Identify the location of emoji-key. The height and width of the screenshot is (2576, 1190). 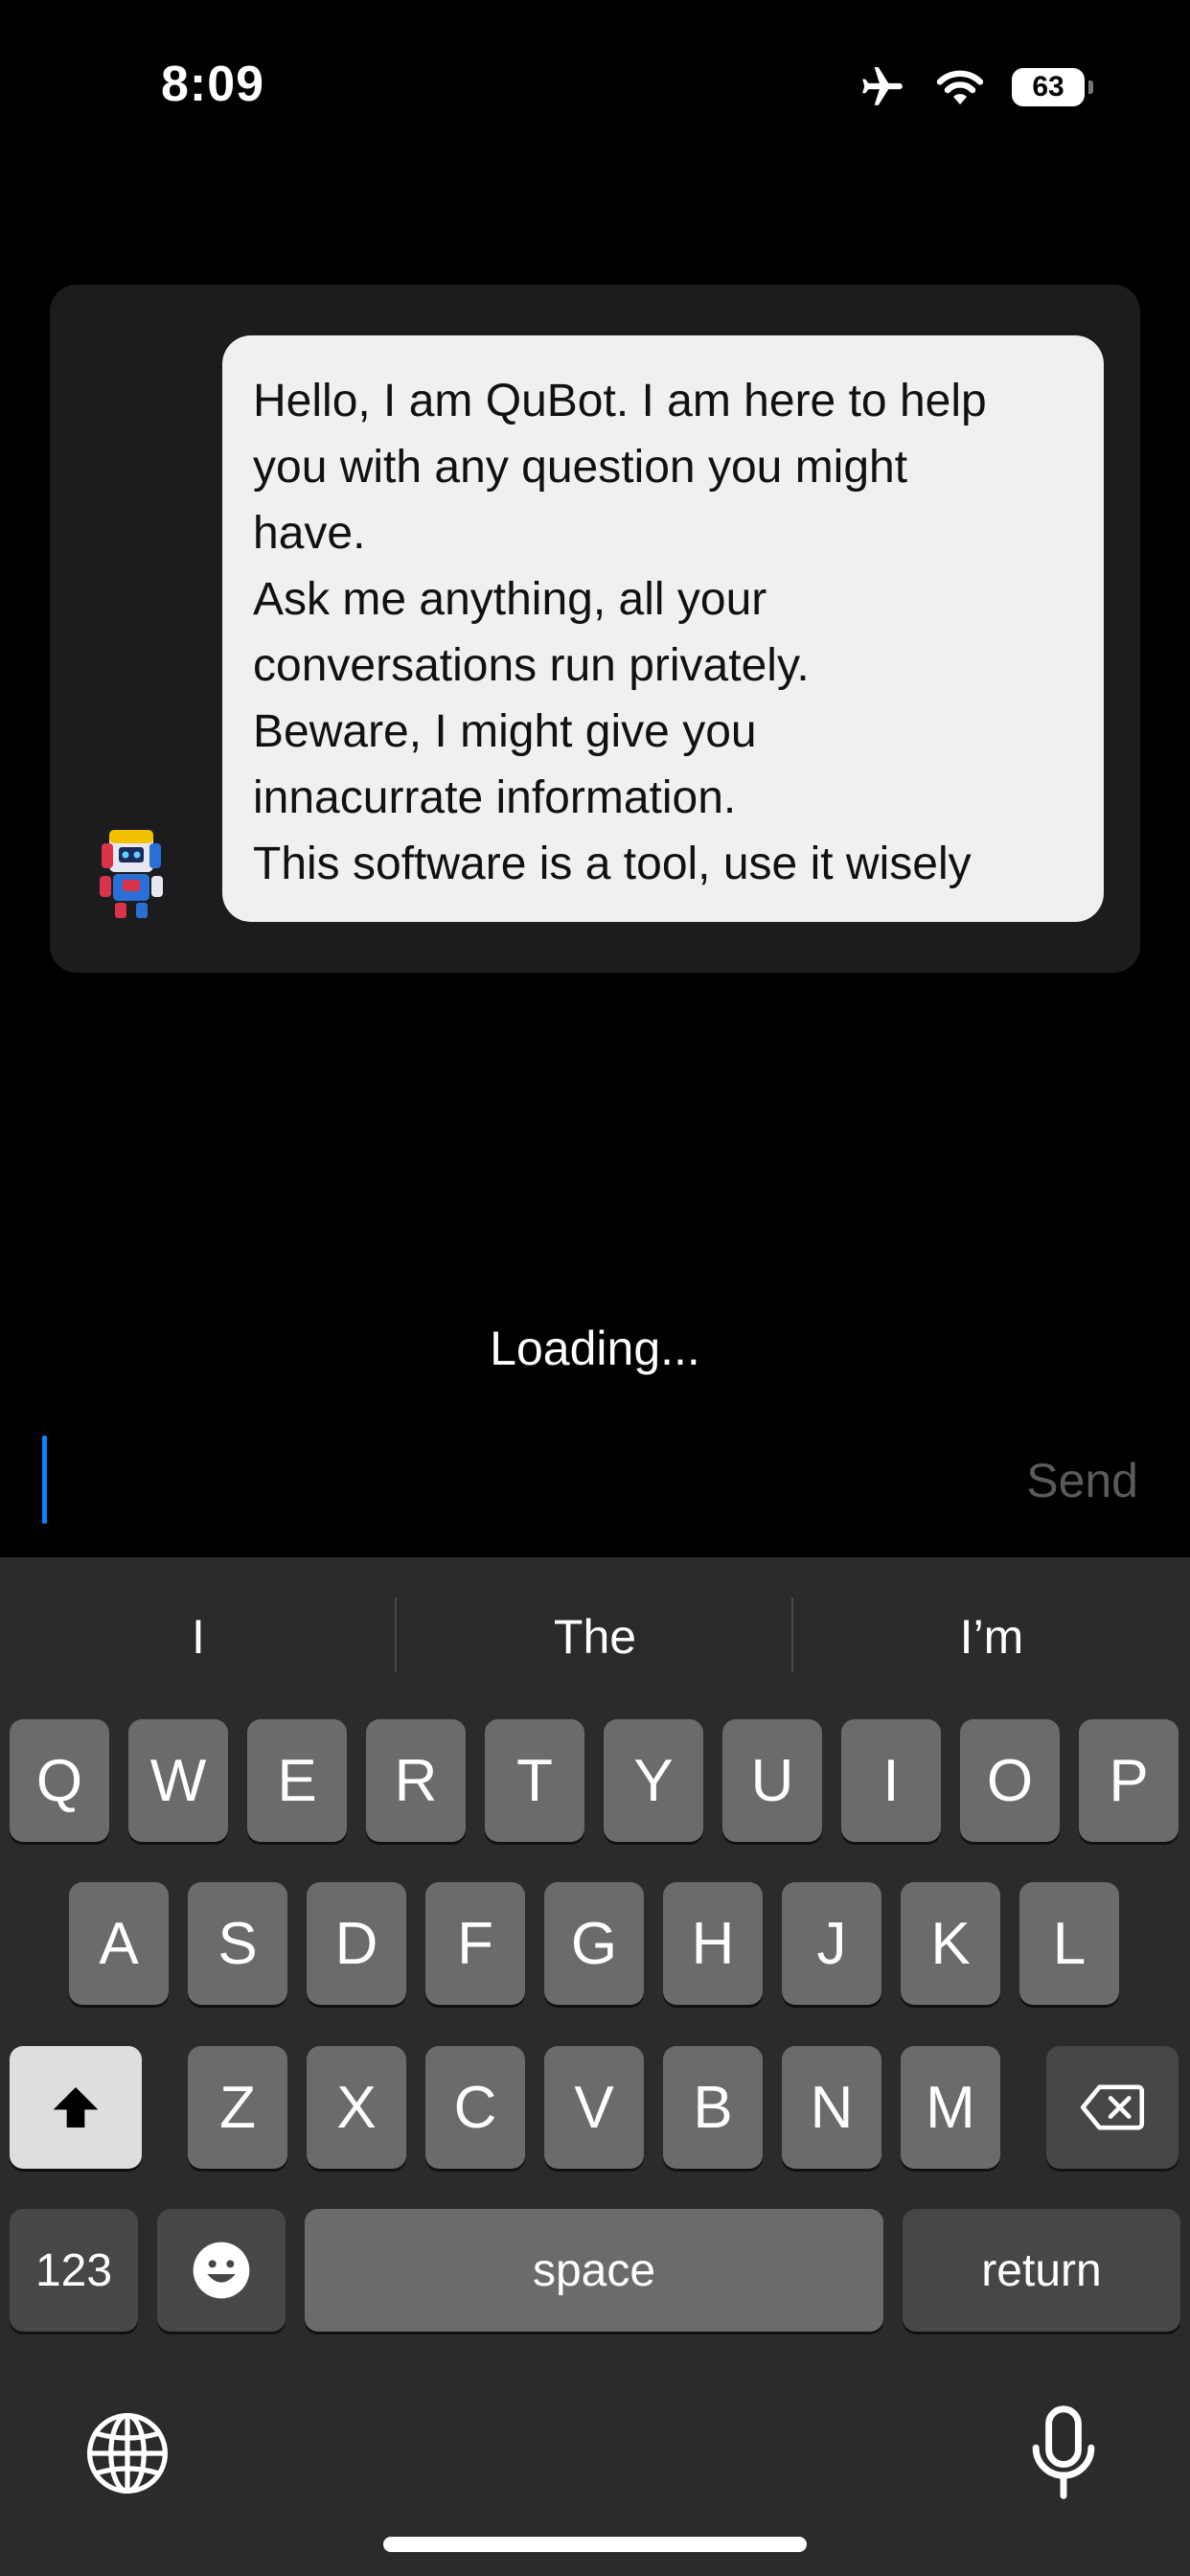
(222, 2271).